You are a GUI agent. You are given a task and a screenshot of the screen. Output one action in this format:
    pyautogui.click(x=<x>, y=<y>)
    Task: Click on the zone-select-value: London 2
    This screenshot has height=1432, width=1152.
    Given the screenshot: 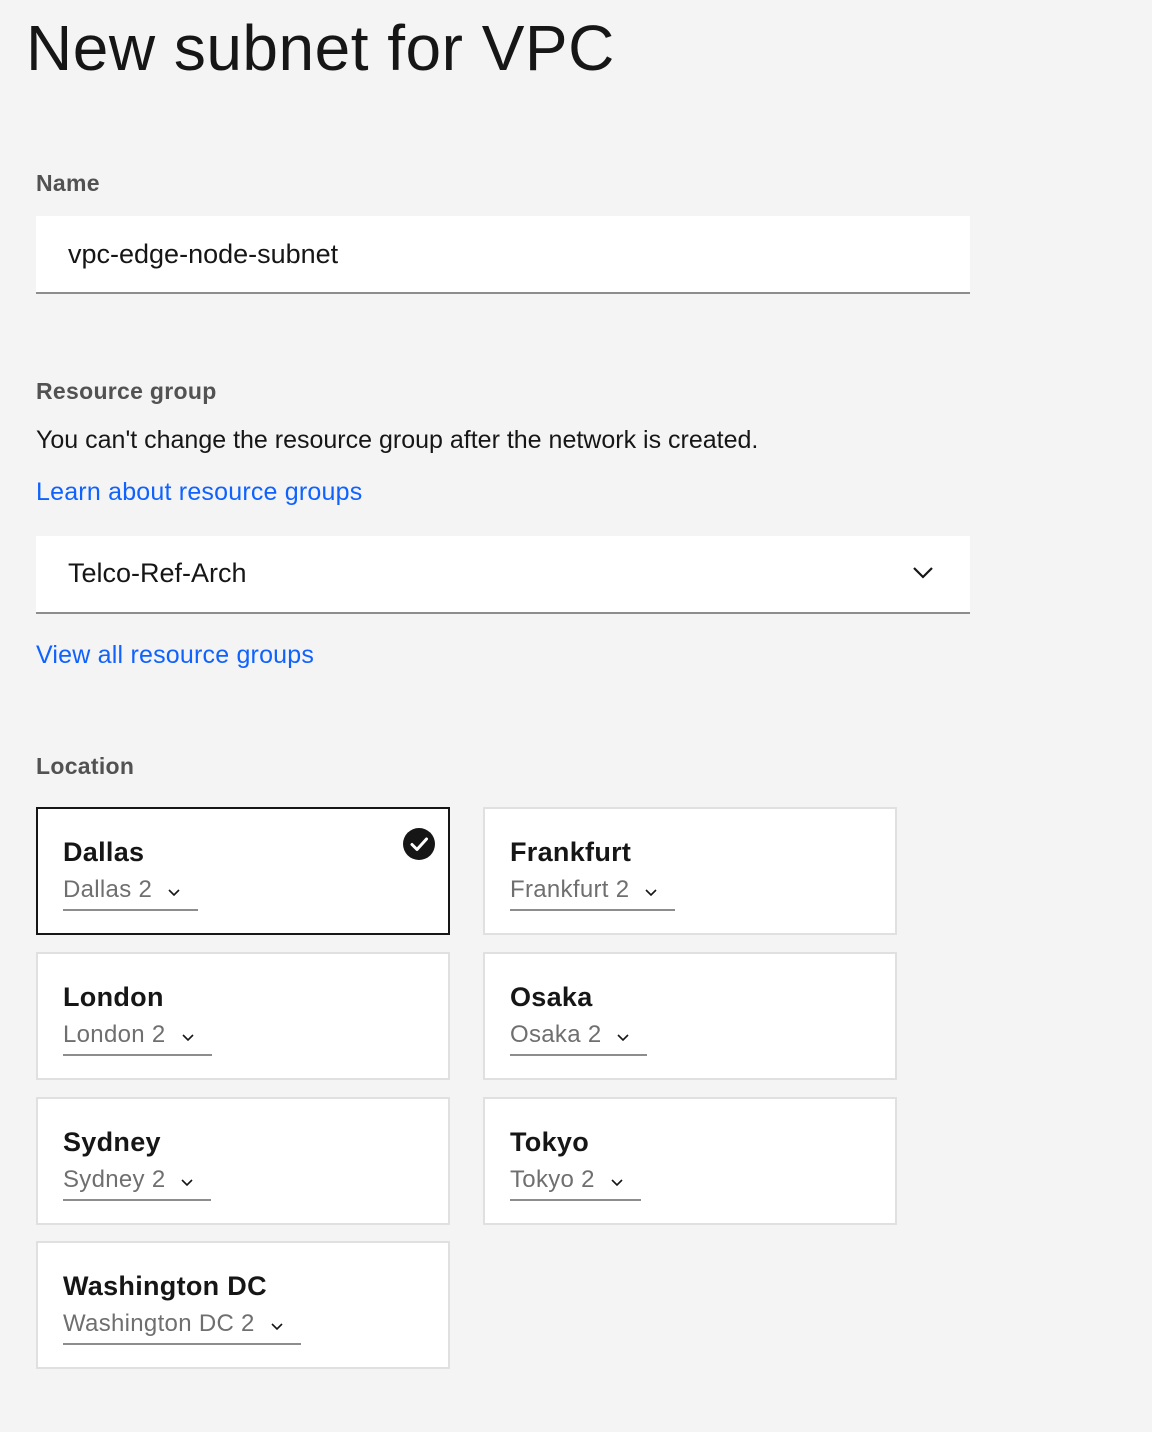 What is the action you would take?
    pyautogui.click(x=114, y=1034)
    